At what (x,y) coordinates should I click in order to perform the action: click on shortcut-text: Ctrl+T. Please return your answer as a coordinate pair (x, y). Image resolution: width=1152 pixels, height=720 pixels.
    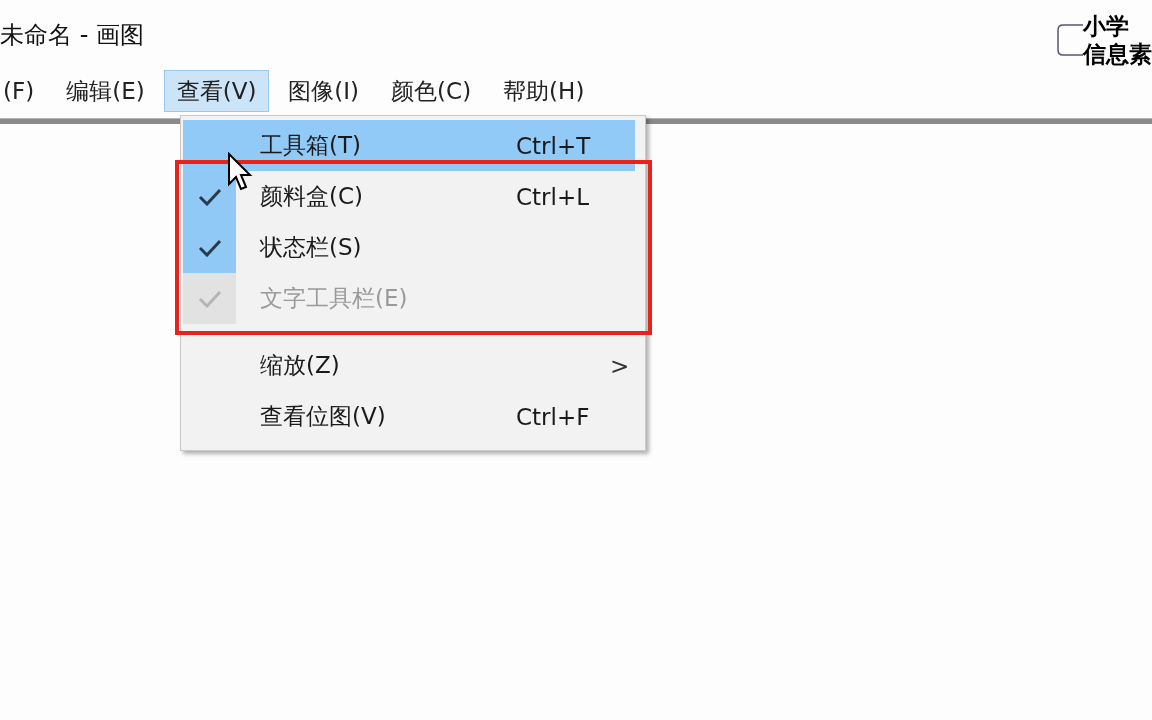
    Looking at the image, I should click on (553, 145).